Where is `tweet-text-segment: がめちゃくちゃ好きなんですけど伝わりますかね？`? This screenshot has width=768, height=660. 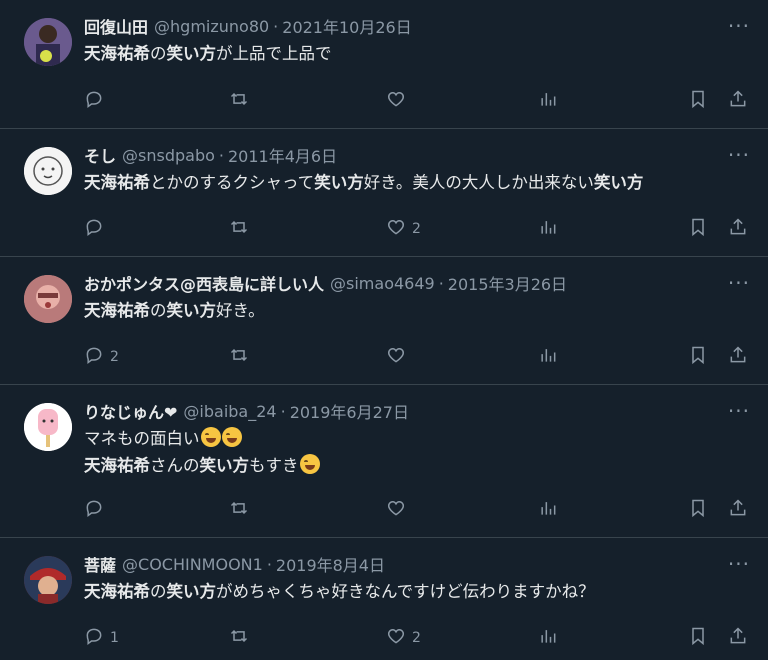 tweet-text-segment: がめちゃくちゃ好きなんですけど伝わりますかね？ is located at coordinates (405, 591).